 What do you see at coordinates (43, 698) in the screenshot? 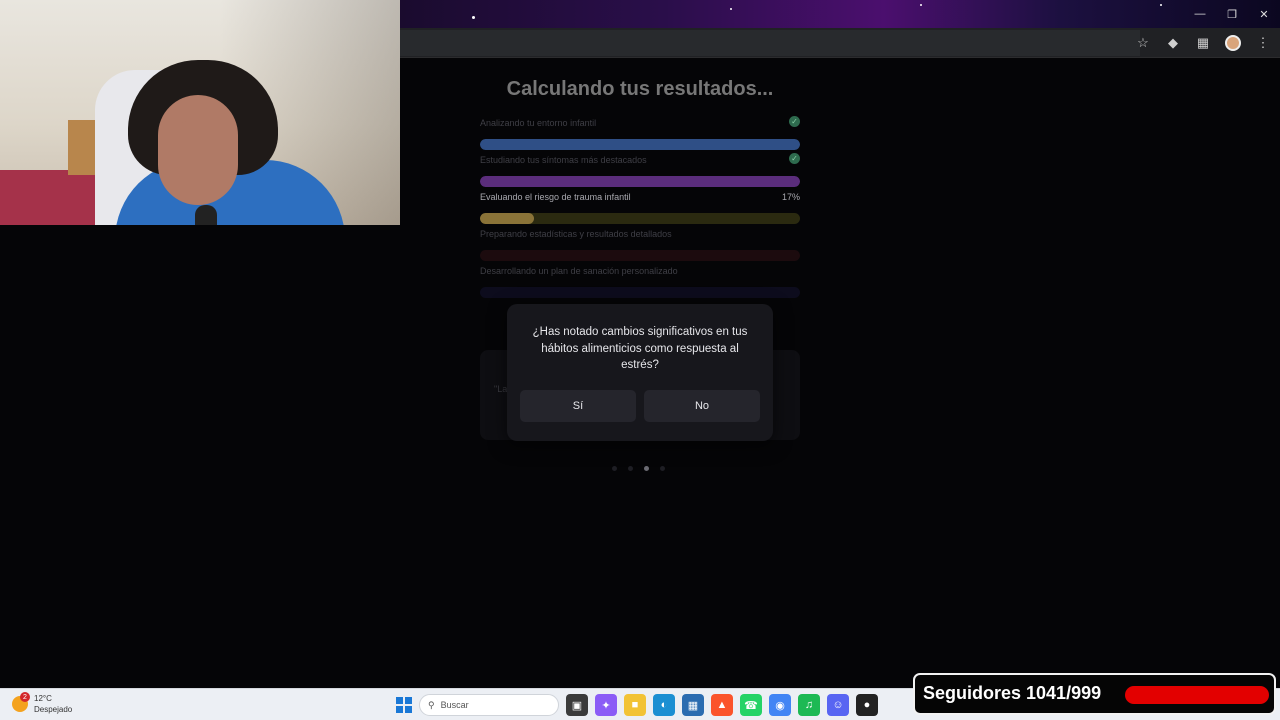
I see `weather-temperature: 12°C` at bounding box center [43, 698].